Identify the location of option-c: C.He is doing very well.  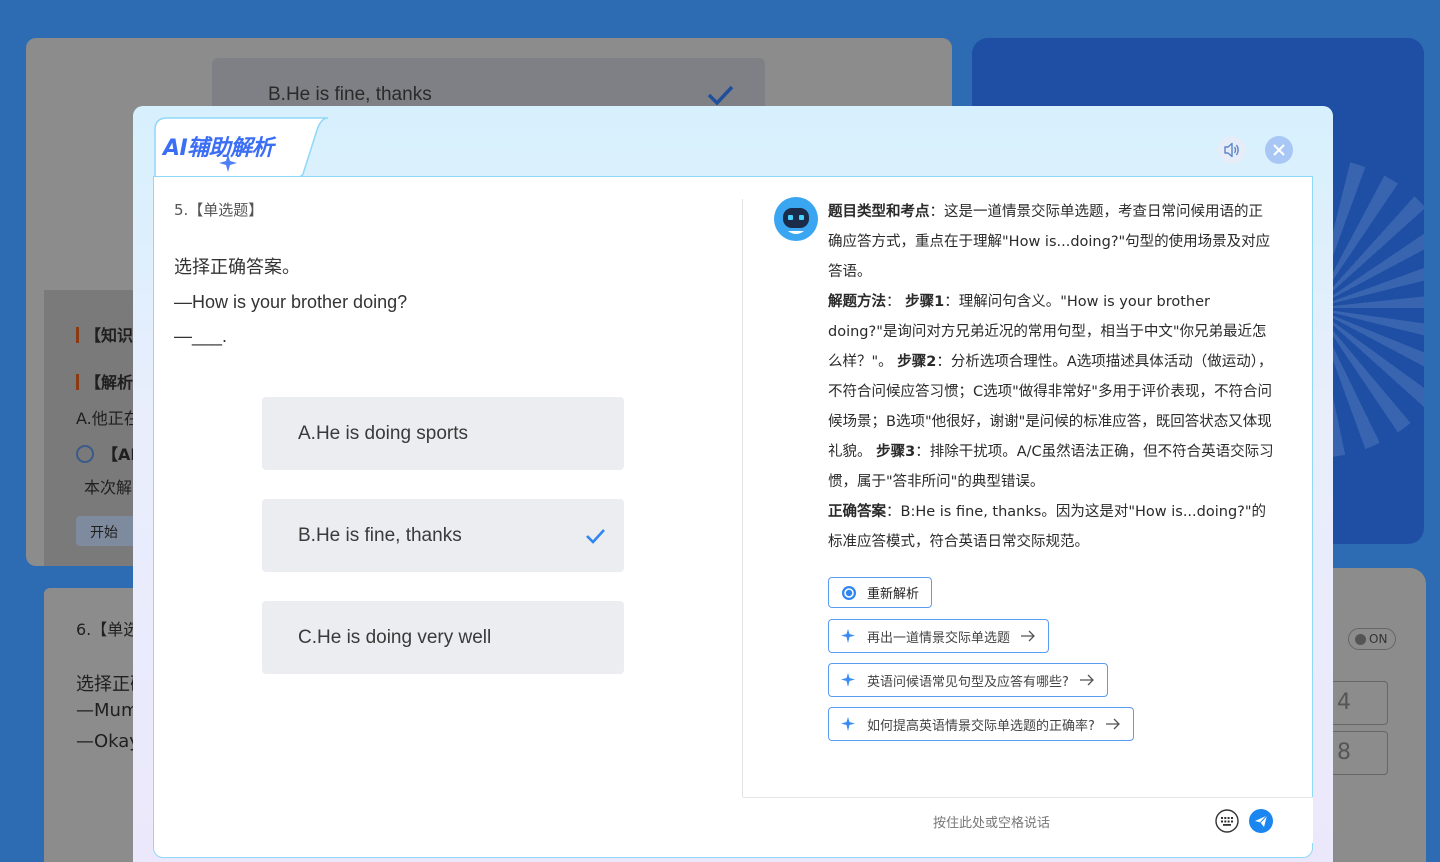
(443, 637).